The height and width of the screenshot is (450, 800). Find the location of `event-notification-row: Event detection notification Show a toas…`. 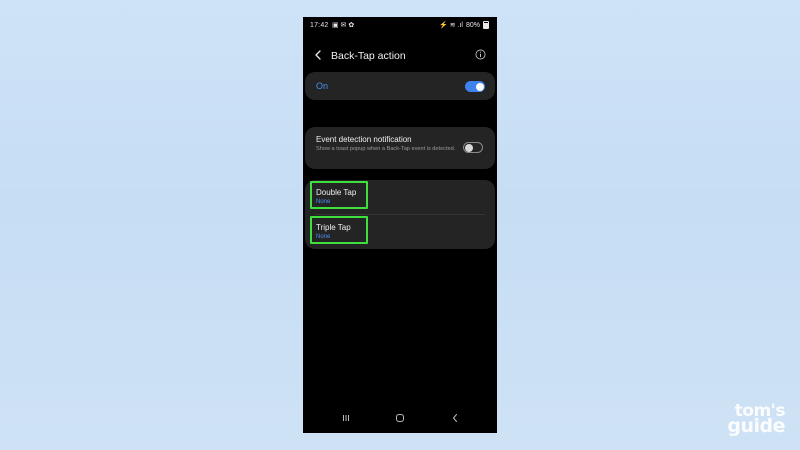

event-notification-row: Event detection notification Show a toas… is located at coordinates (400, 148).